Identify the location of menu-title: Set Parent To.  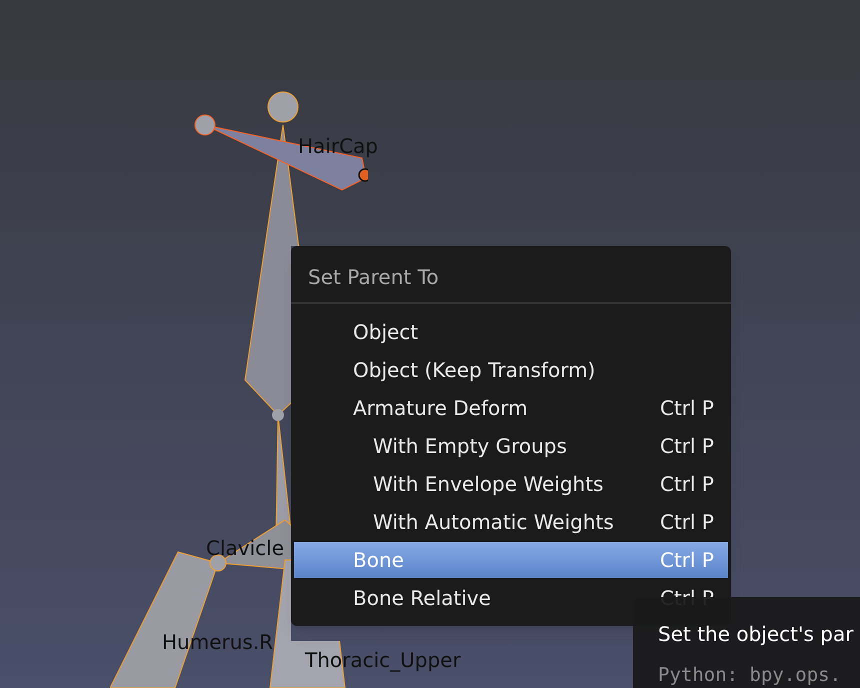
(373, 277).